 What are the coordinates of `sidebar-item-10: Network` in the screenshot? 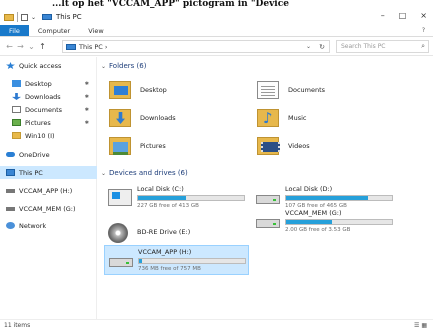 It's located at (48, 225).